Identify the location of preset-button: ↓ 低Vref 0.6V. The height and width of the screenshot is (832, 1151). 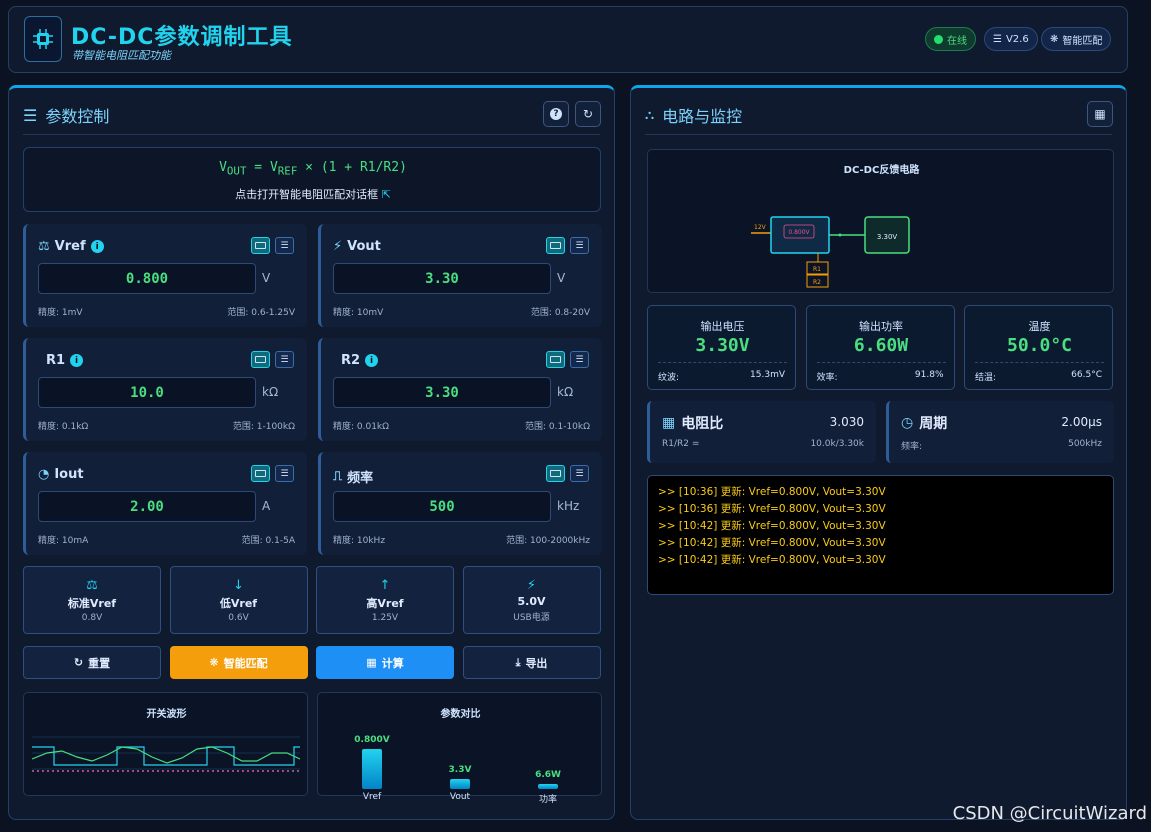
(238, 600).